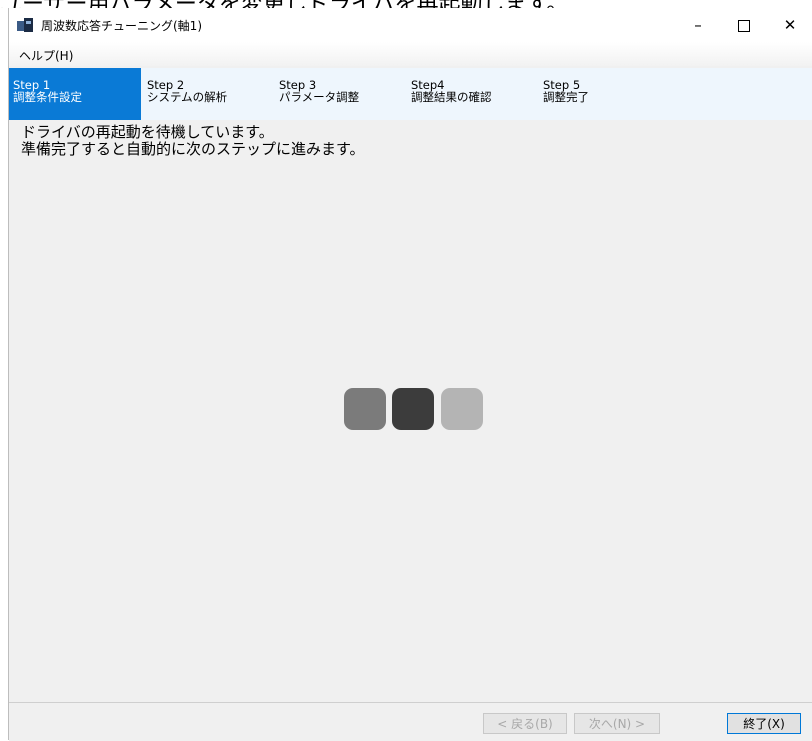 The height and width of the screenshot is (741, 812). What do you see at coordinates (525, 723) in the screenshot?
I see `back-button: < 戻る(B)` at bounding box center [525, 723].